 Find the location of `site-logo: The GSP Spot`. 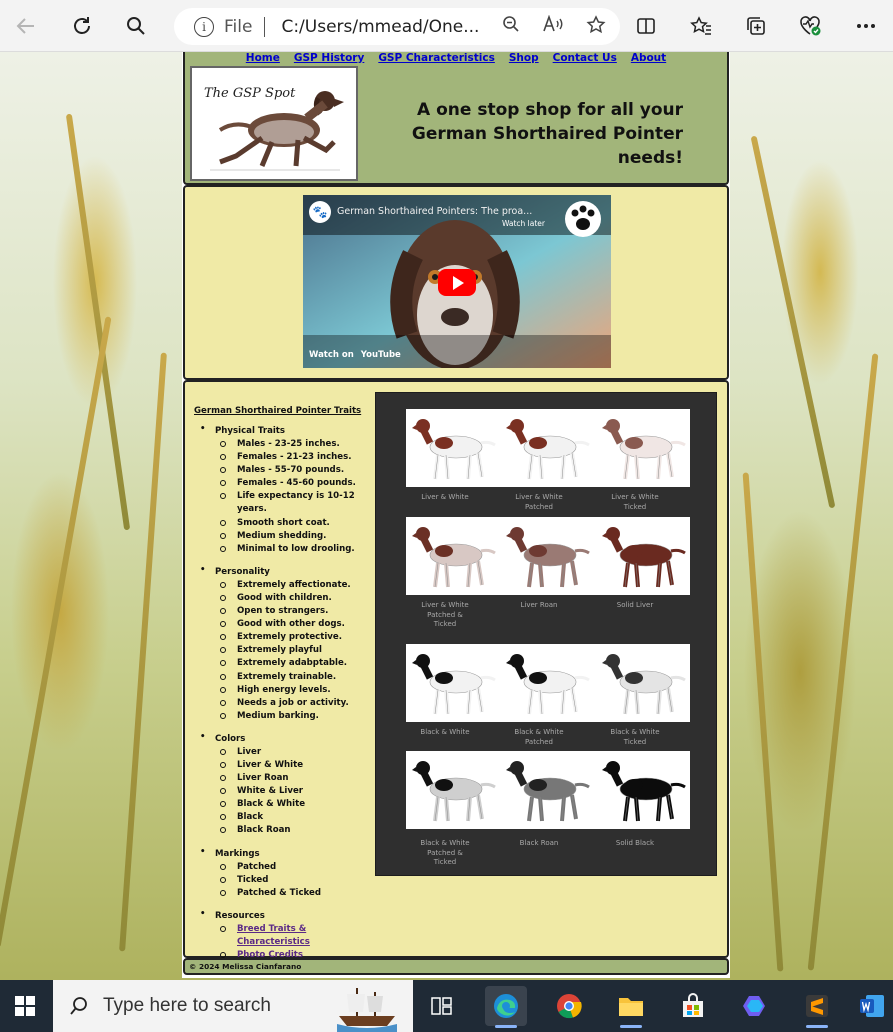

site-logo: The GSP Spot is located at coordinates (274, 123).